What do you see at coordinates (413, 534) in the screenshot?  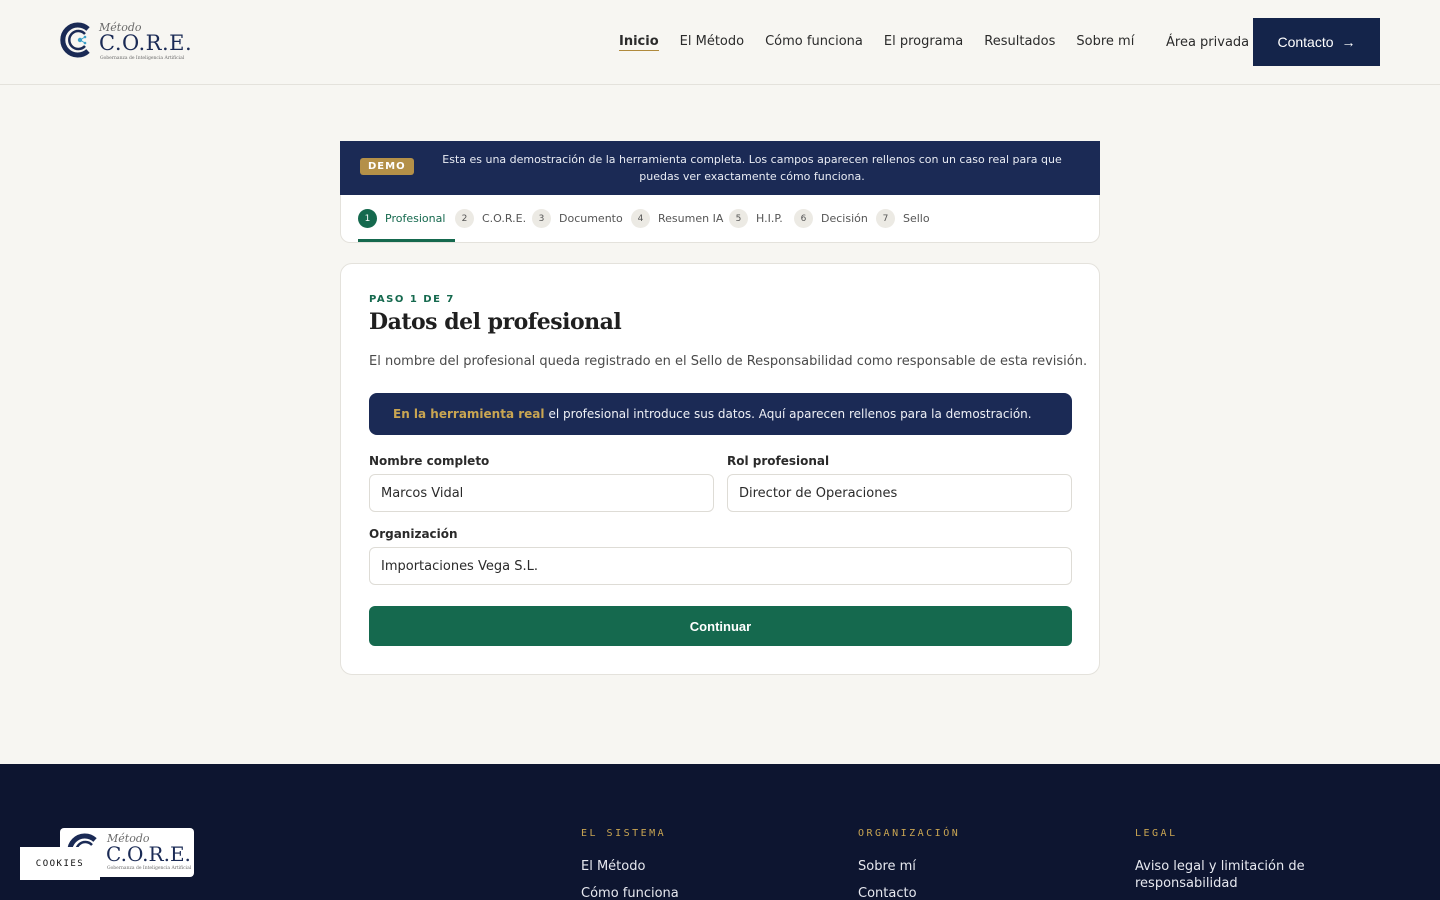 I see `organizacion-label: Organización` at bounding box center [413, 534].